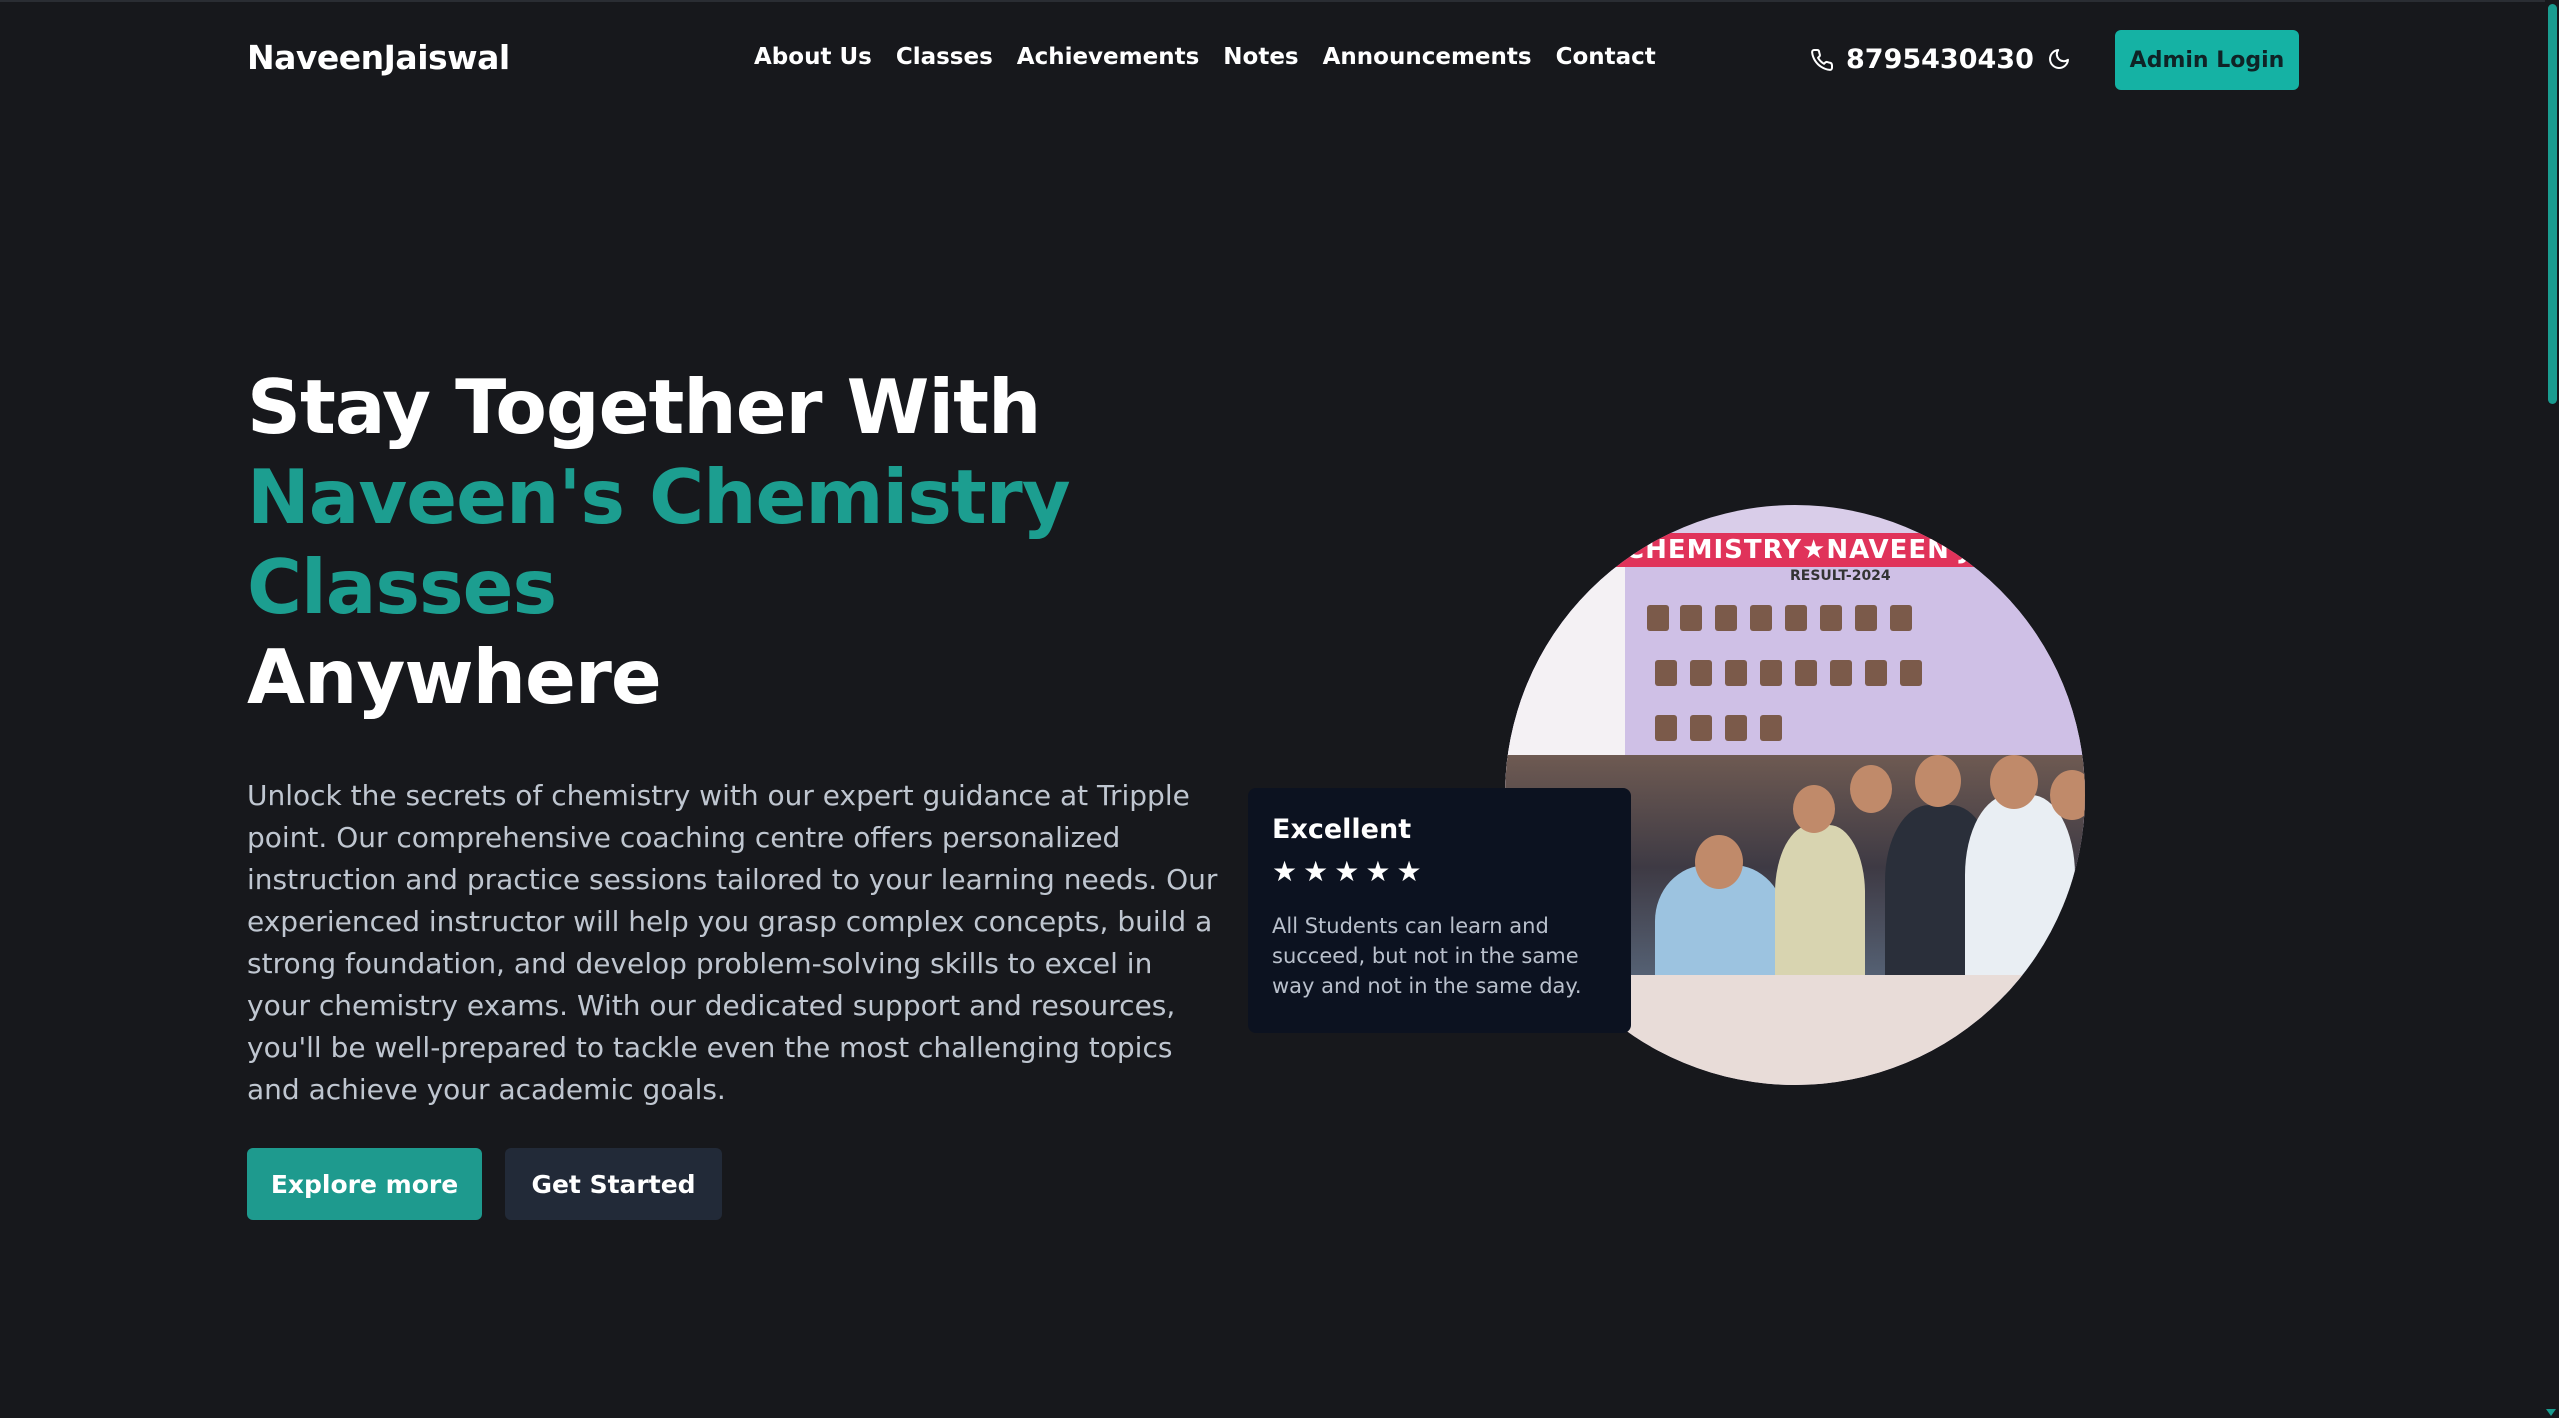  I want to click on brand-logo: NaveenJaiswal, so click(378, 57).